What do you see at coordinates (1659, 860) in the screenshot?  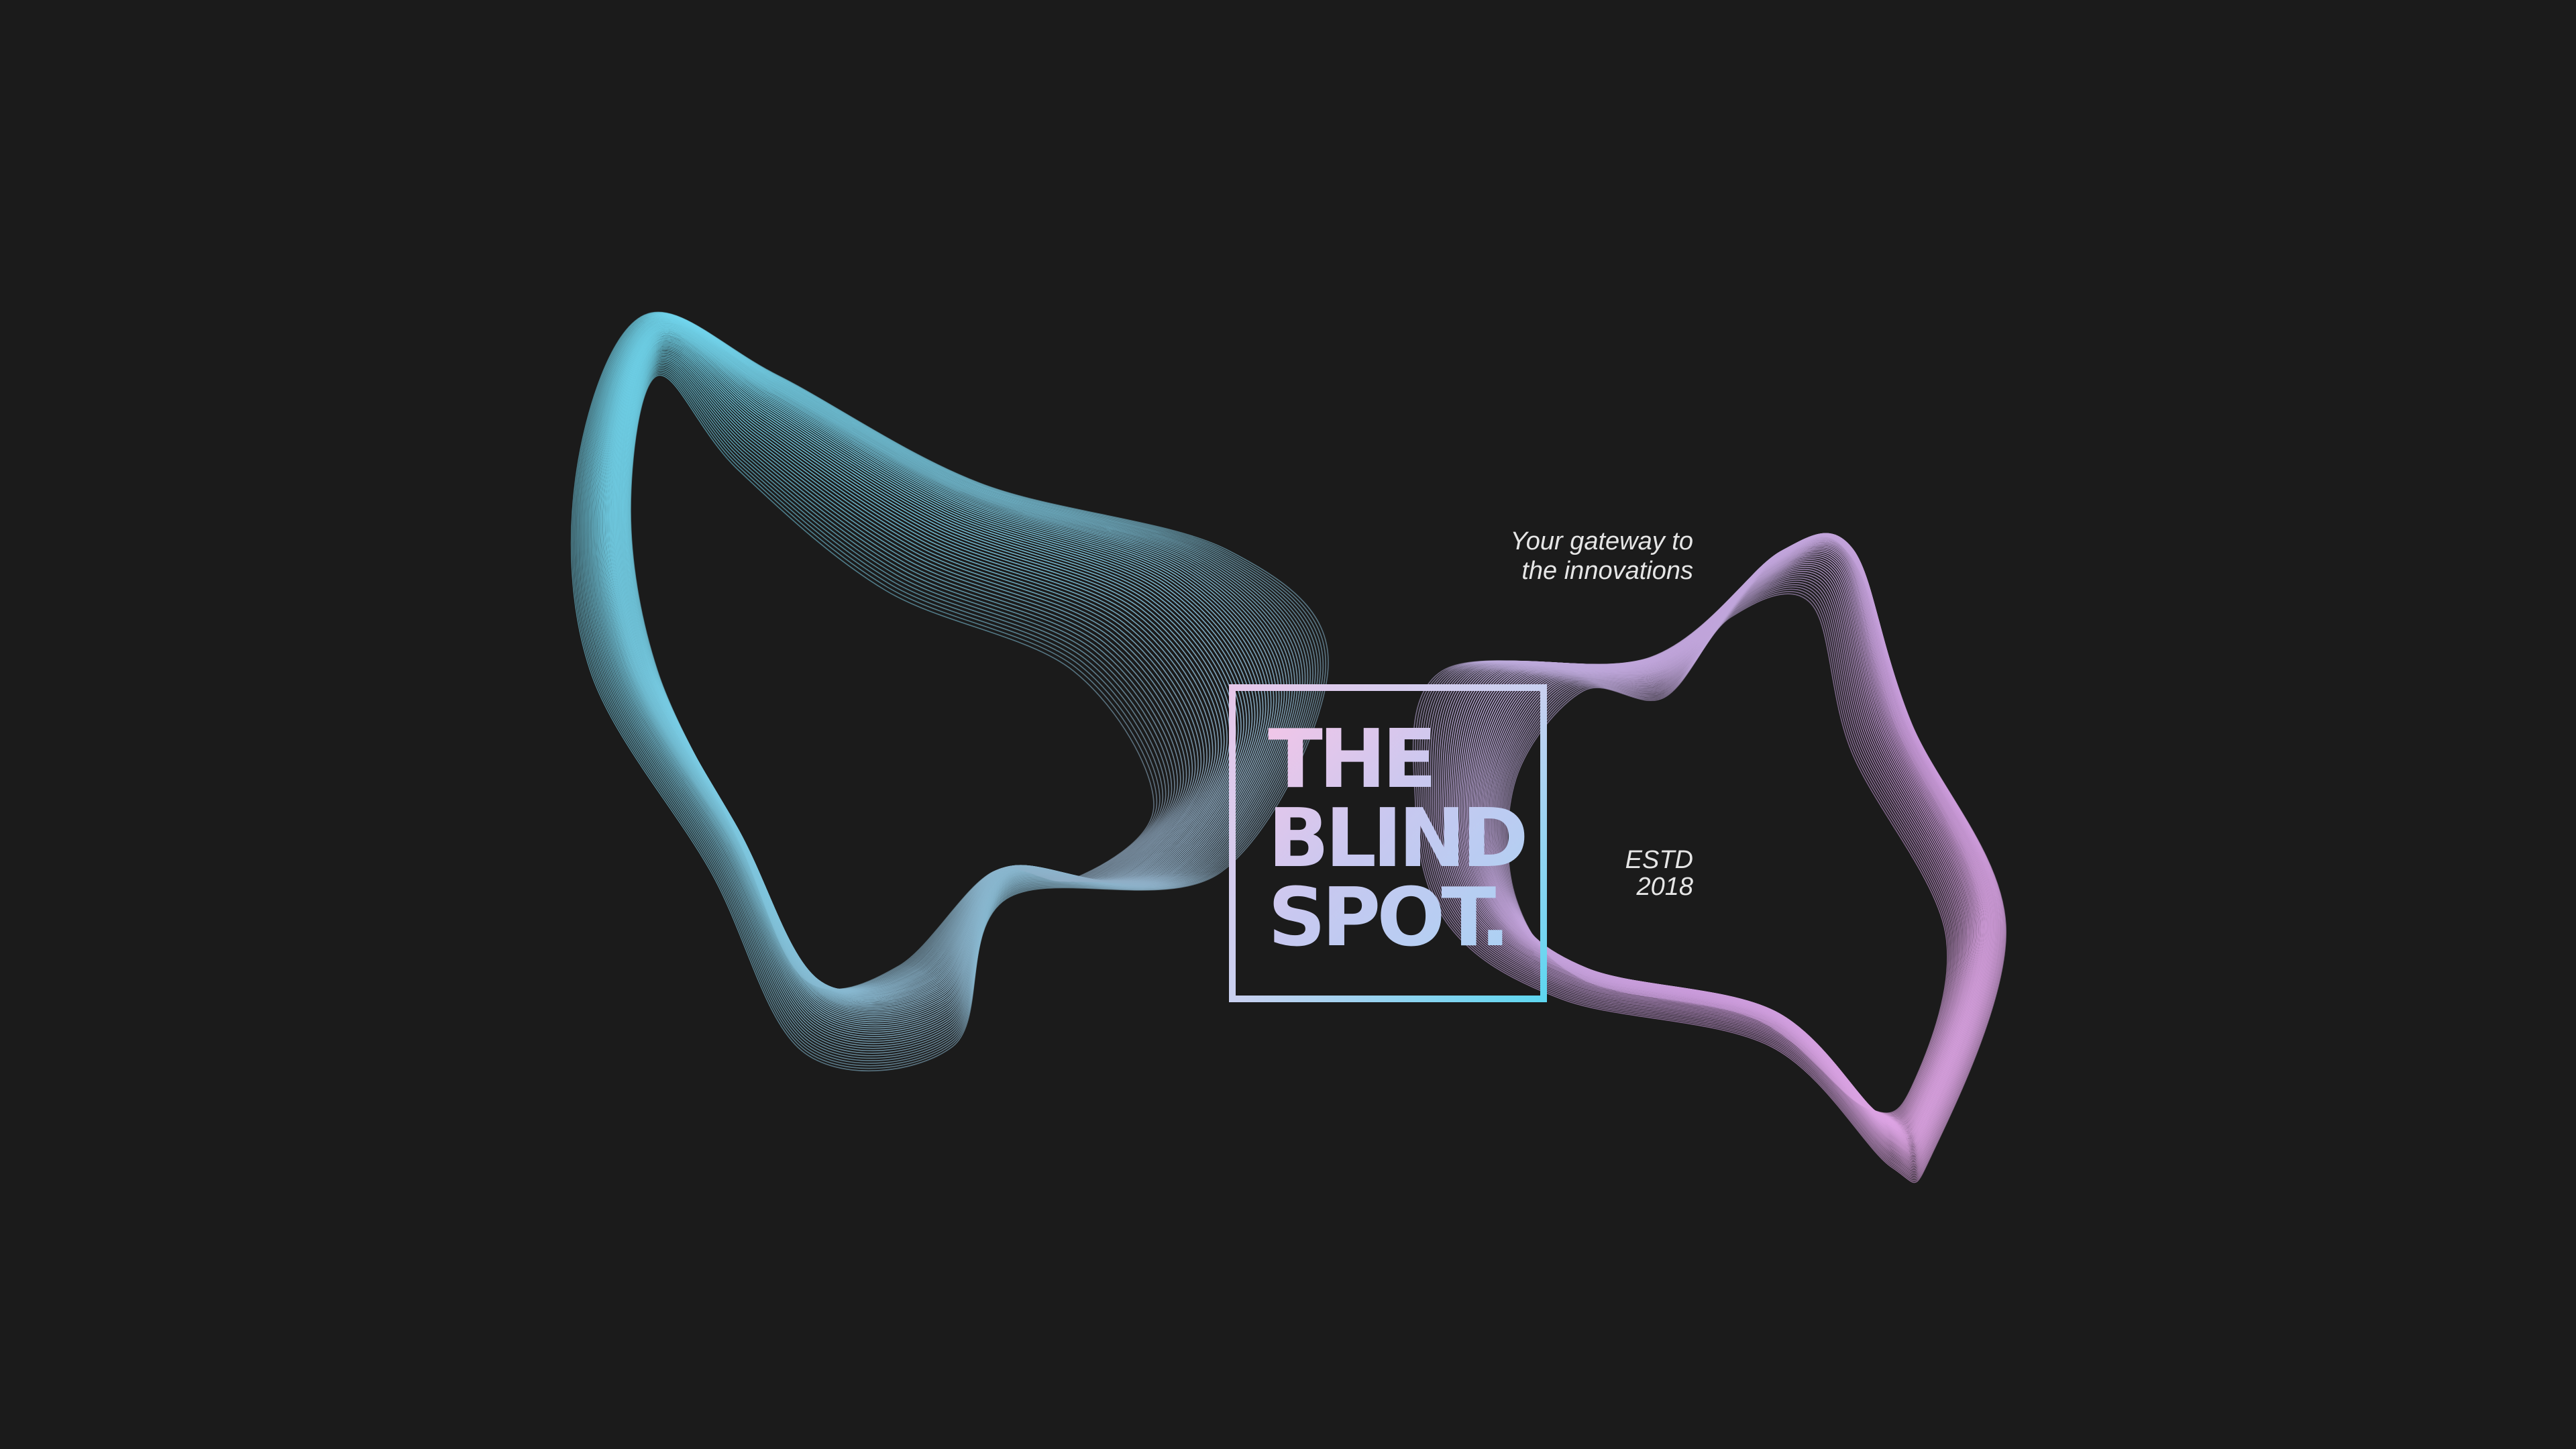 I see `established-line-1: ESTD` at bounding box center [1659, 860].